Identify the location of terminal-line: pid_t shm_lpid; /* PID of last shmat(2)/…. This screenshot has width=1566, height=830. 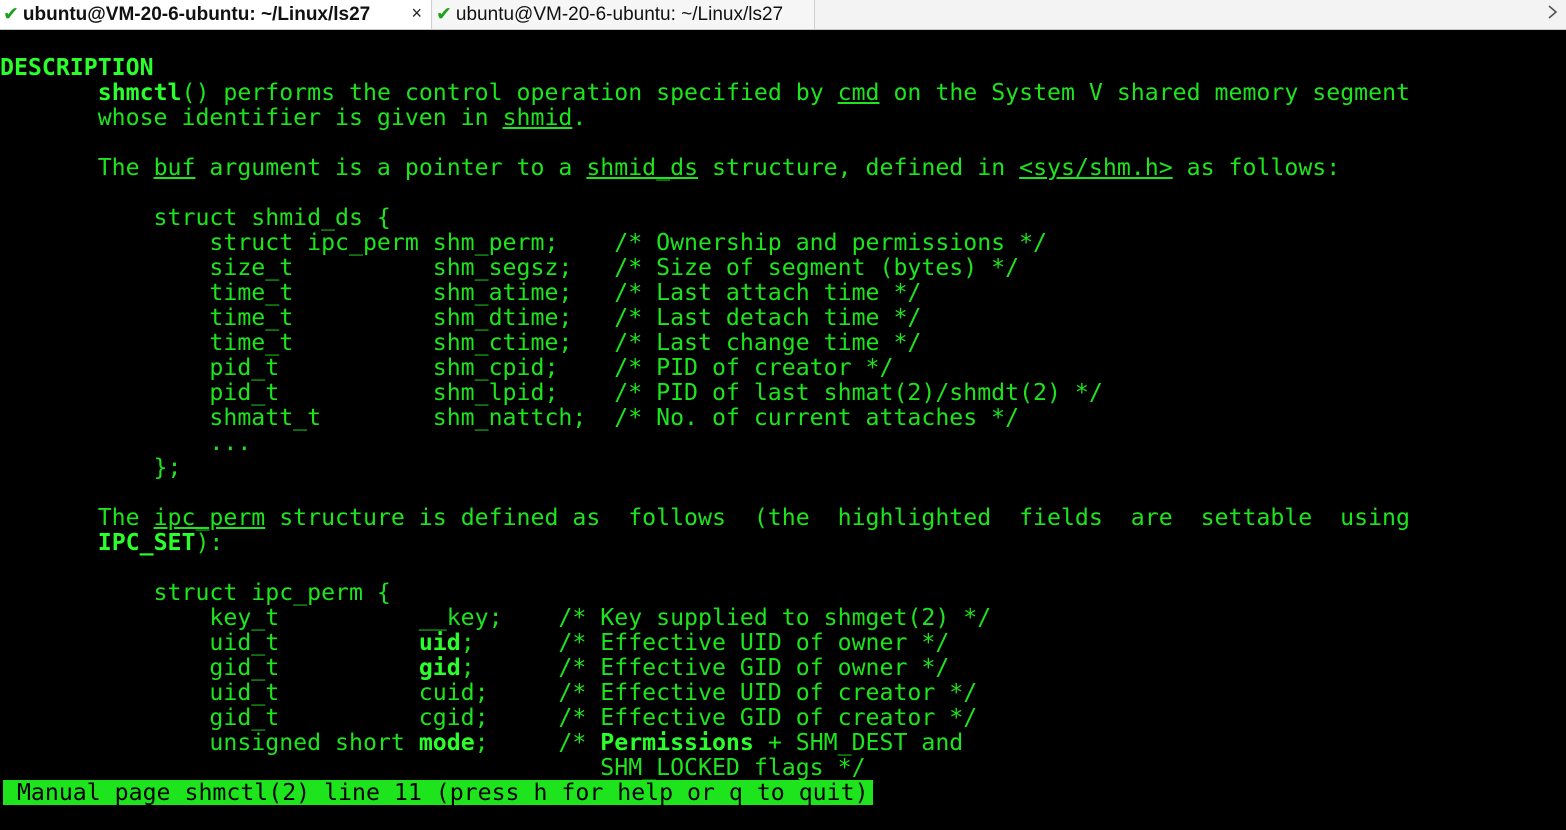
(551, 392).